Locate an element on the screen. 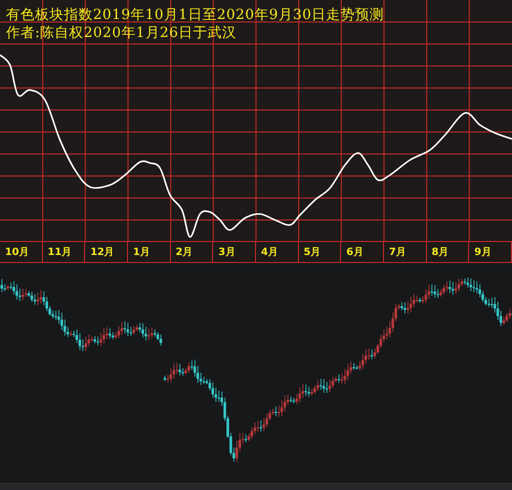  month-label: 5月 is located at coordinates (320, 252).